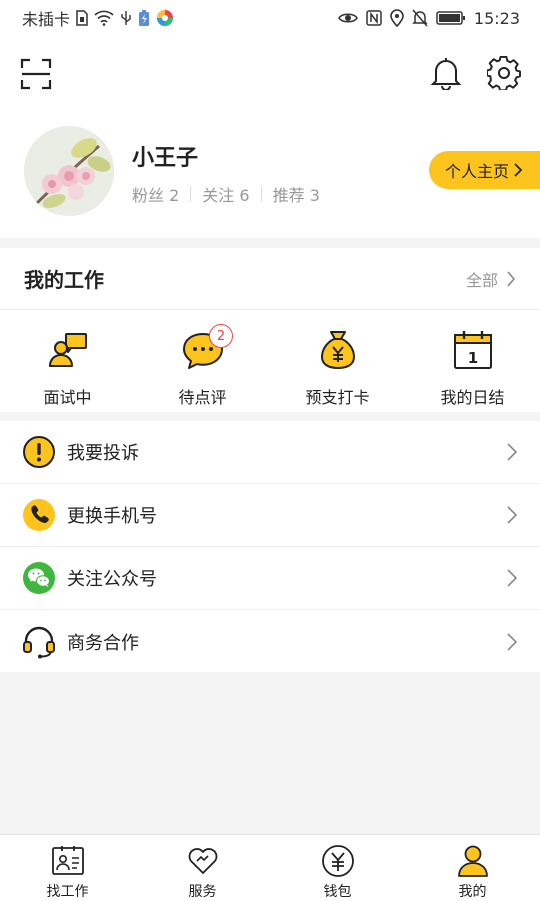 The height and width of the screenshot is (901, 540). Describe the element at coordinates (270, 452) in the screenshot. I see `menu-complaint: 我要投诉` at that location.